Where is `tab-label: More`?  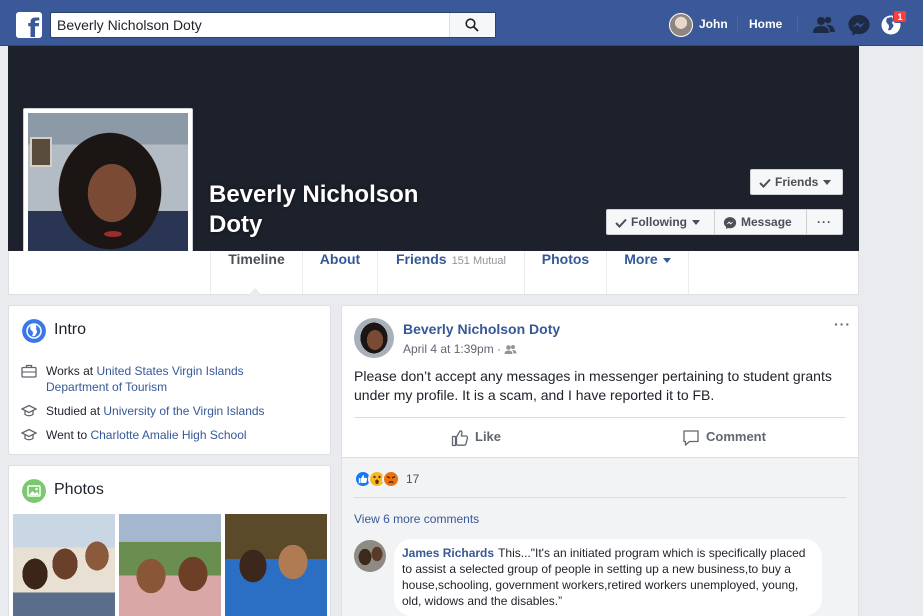
tab-label: More is located at coordinates (641, 259).